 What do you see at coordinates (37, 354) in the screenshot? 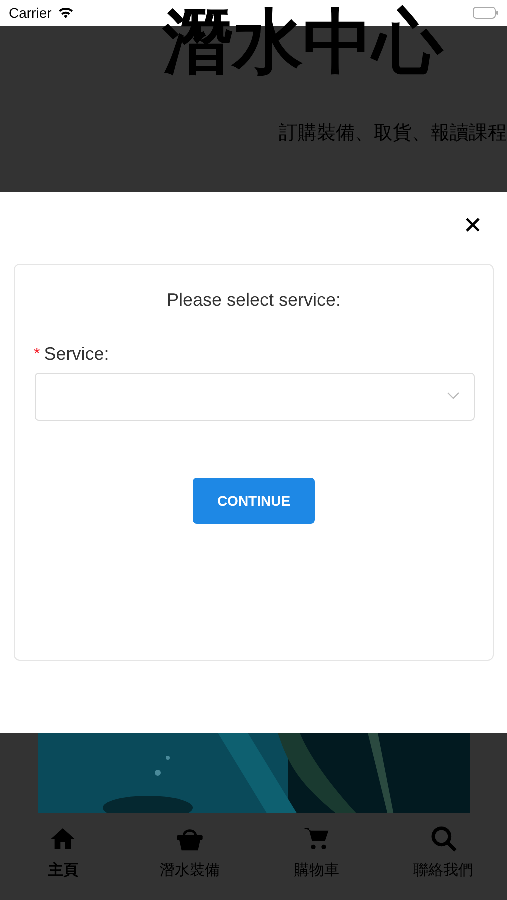
I see `required-mark: *` at bounding box center [37, 354].